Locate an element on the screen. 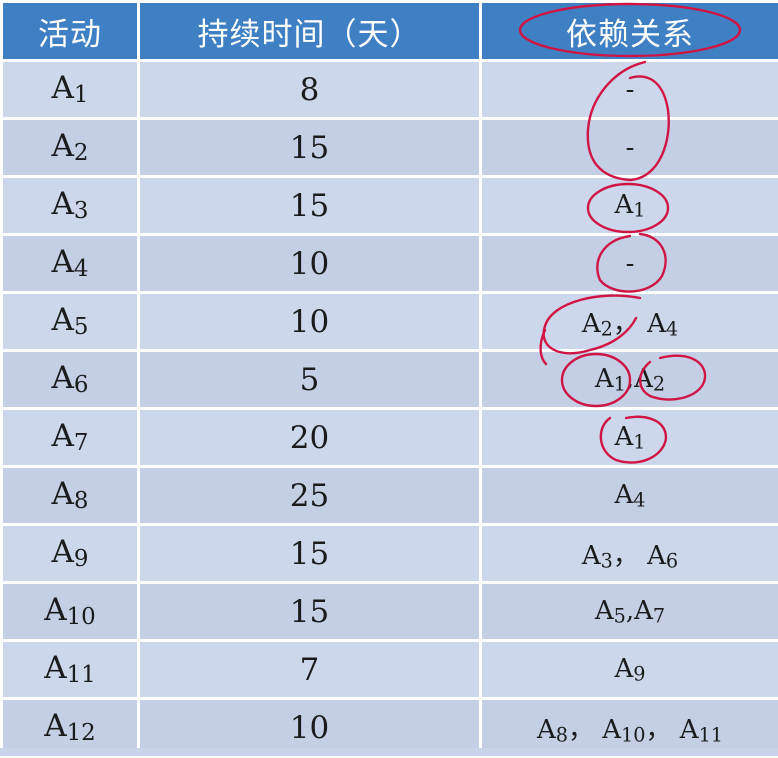 The height and width of the screenshot is (758, 778). dependency-number: 6 is located at coordinates (672, 560).